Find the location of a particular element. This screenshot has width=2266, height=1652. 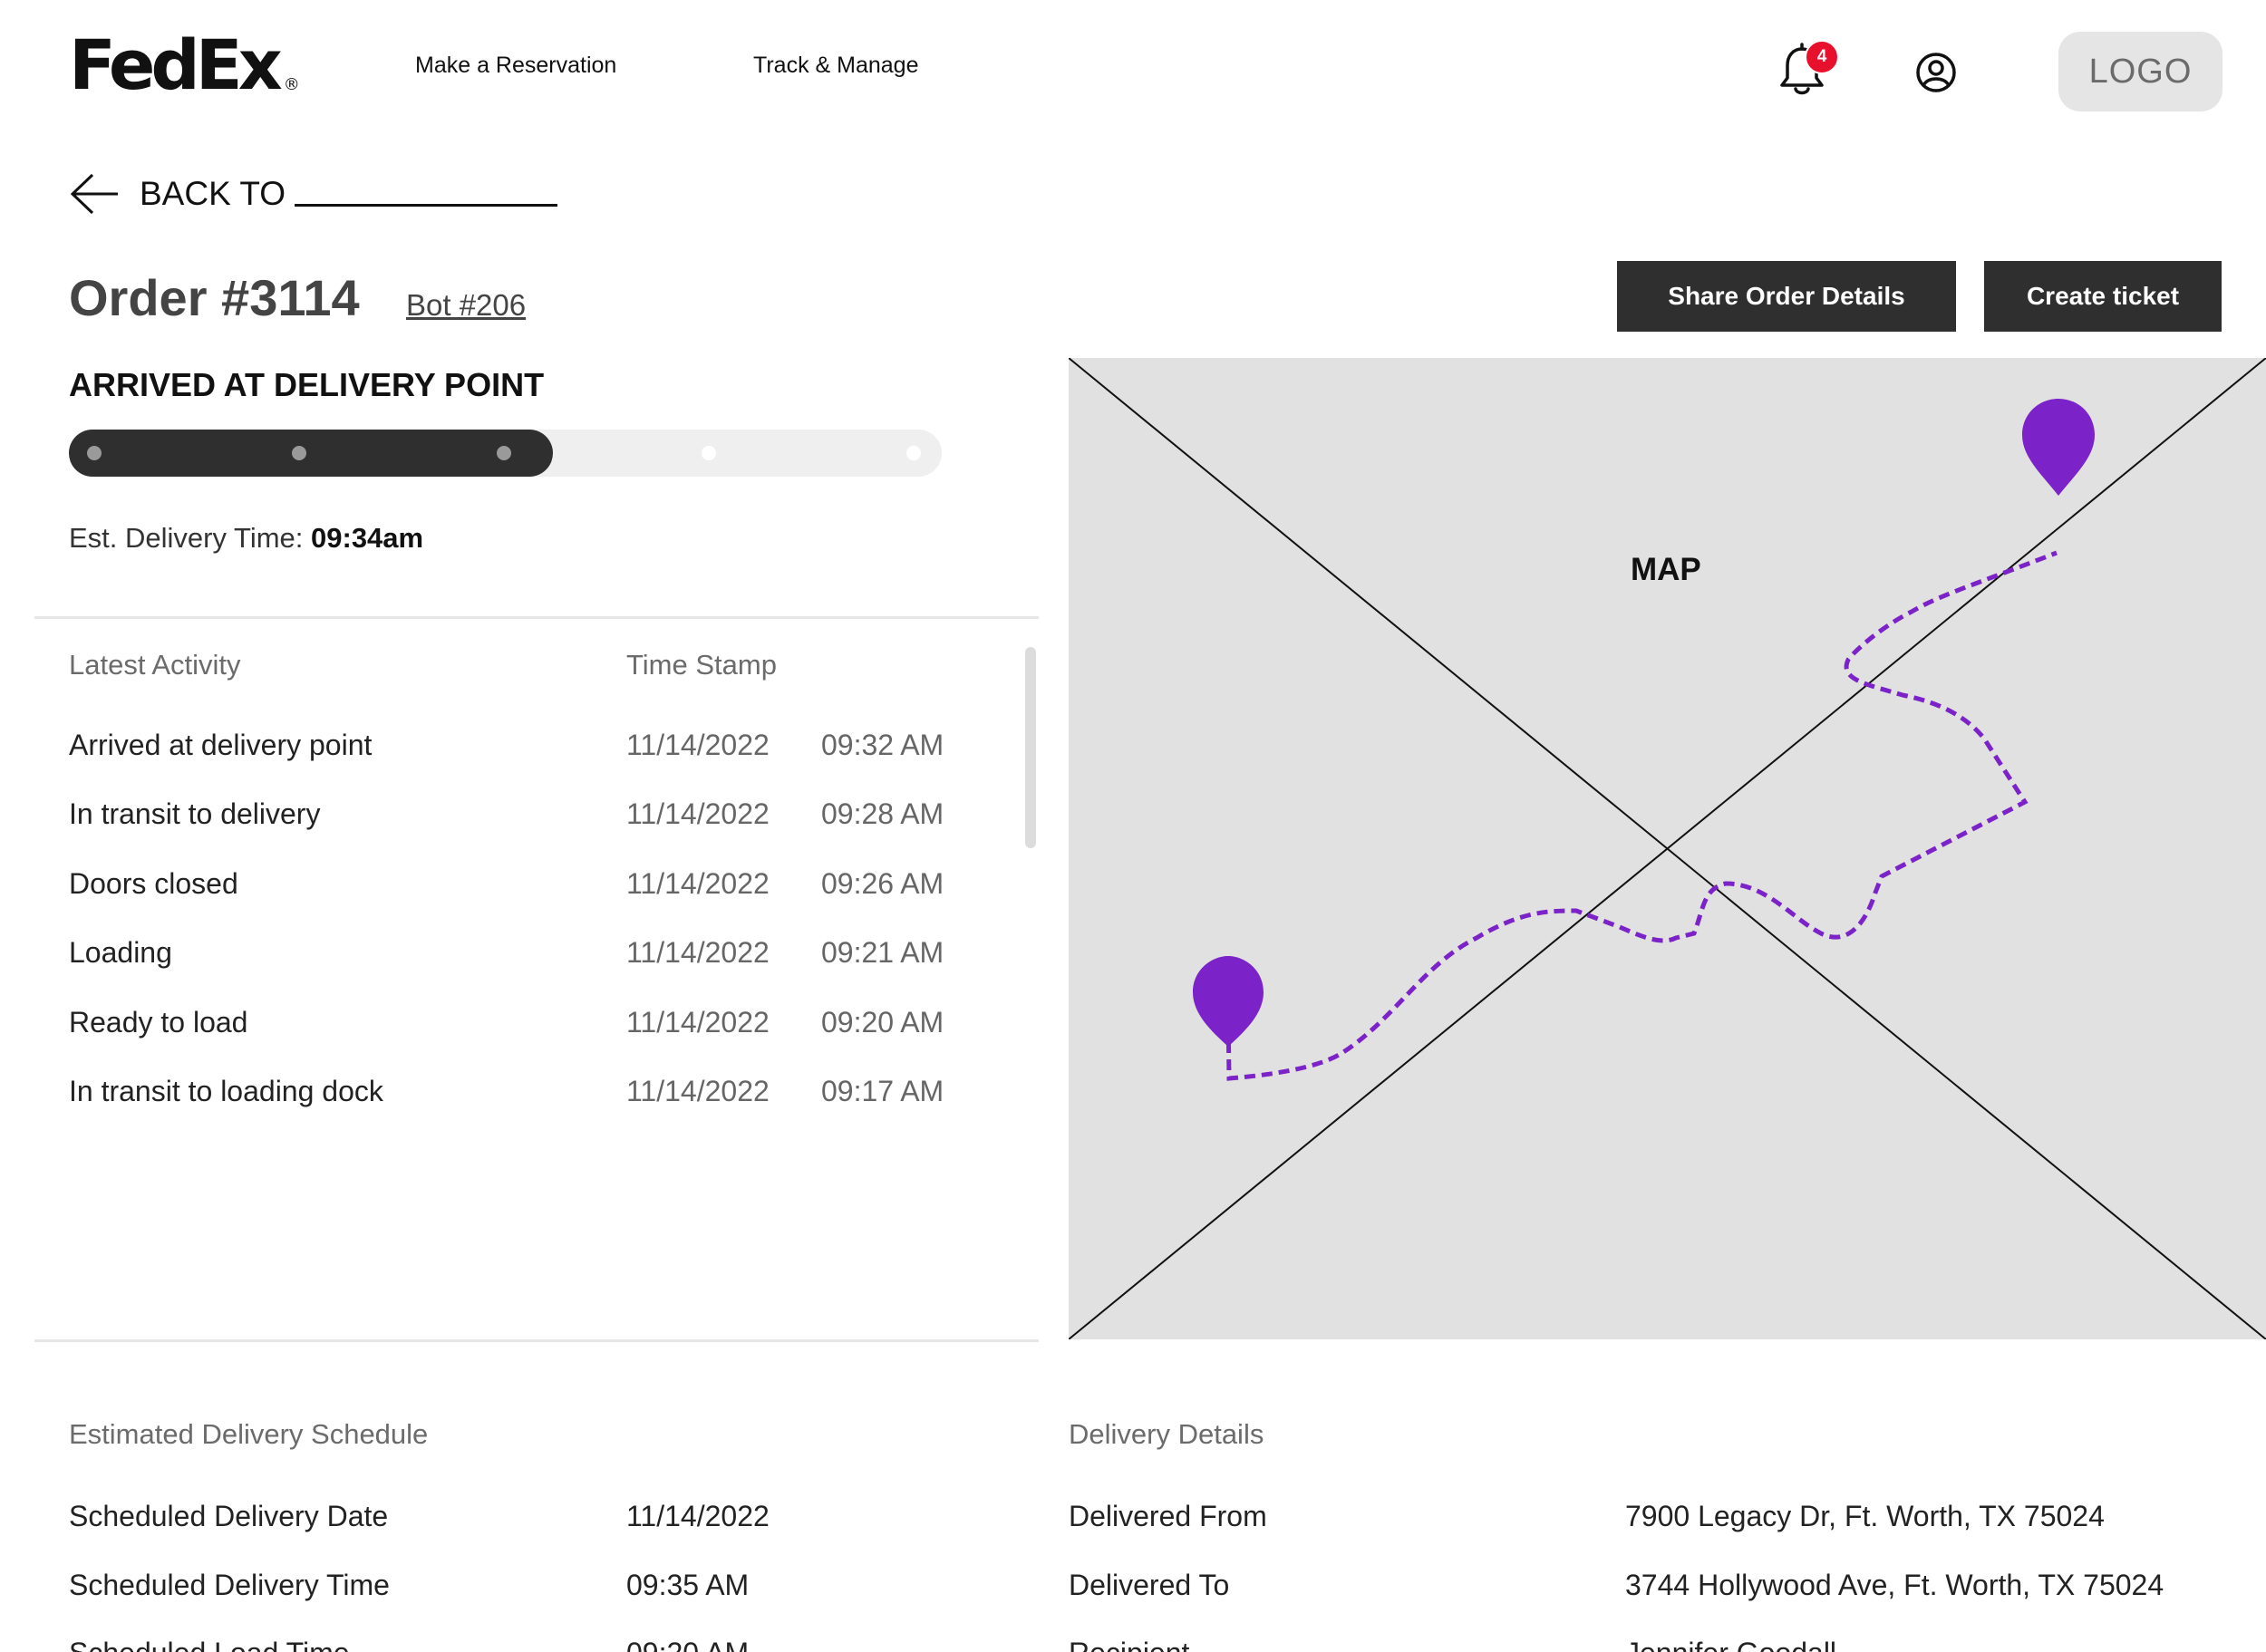

activity-time: 09:21 AM is located at coordinates (882, 952).